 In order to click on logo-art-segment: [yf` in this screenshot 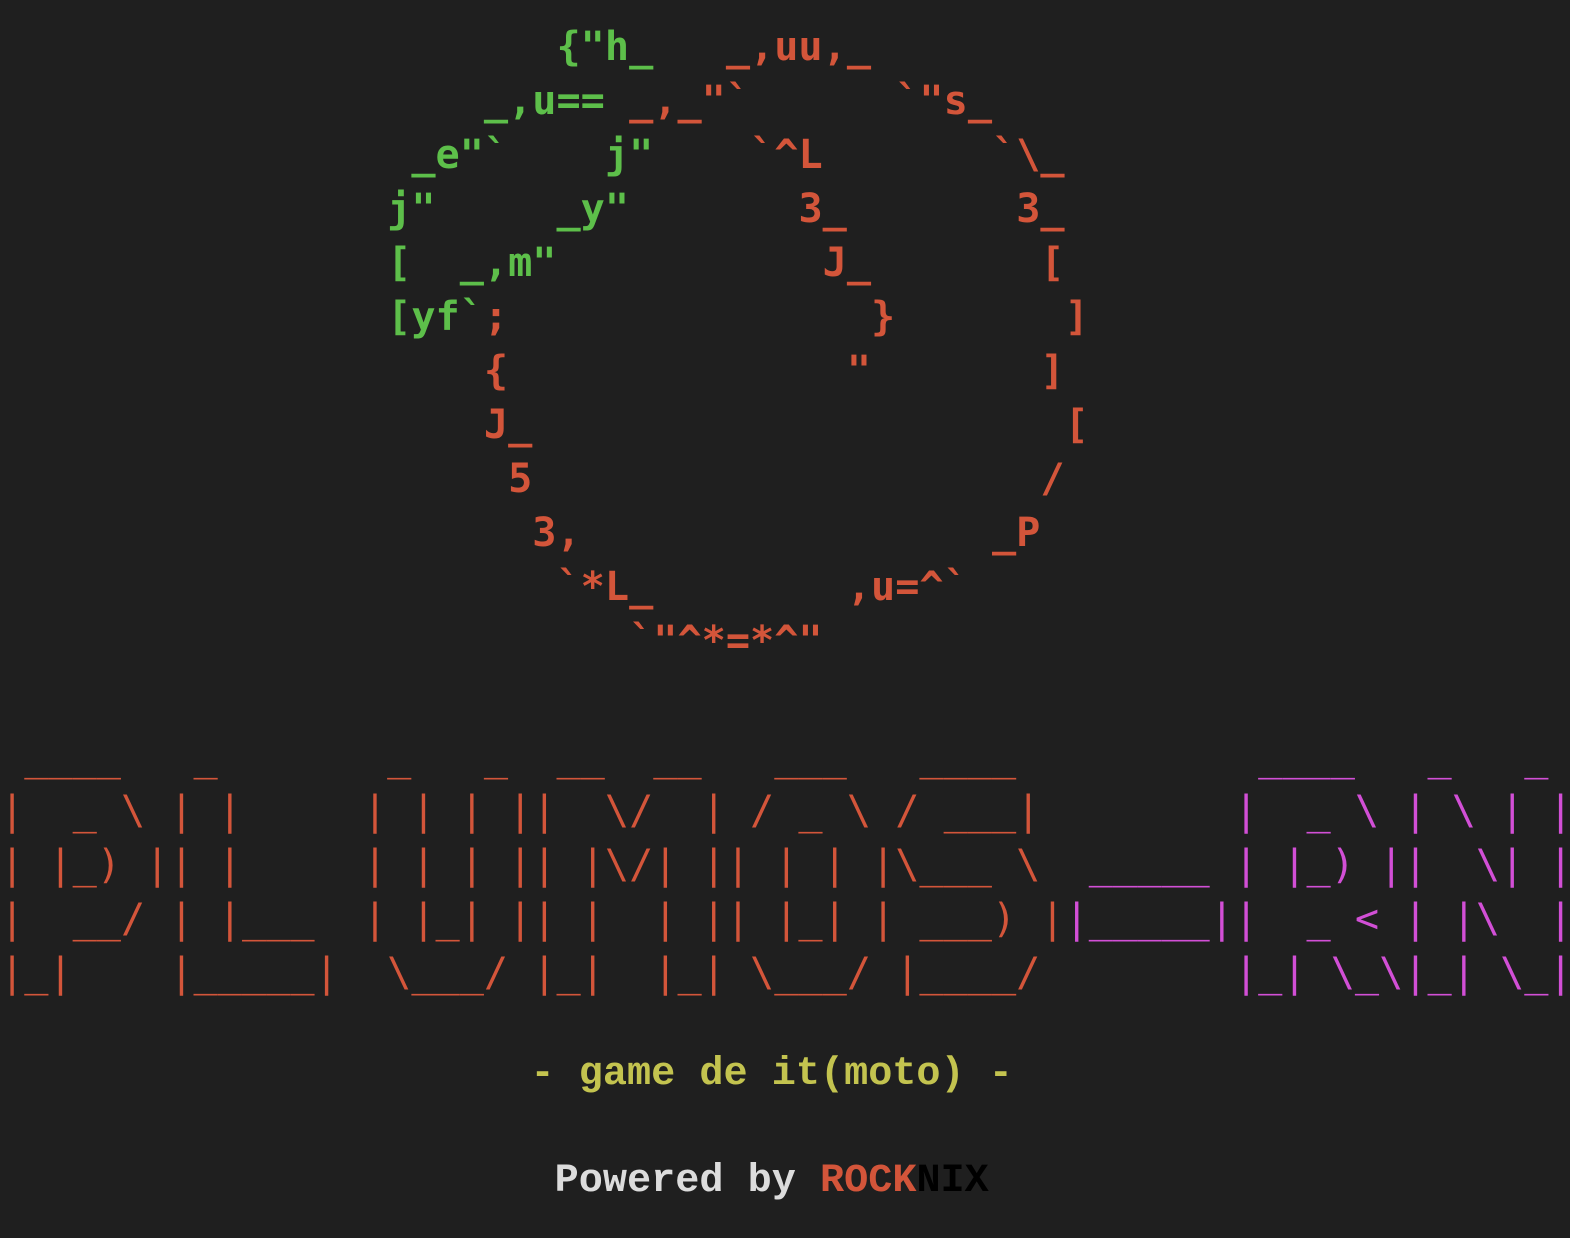, I will do `click(435, 317)`.